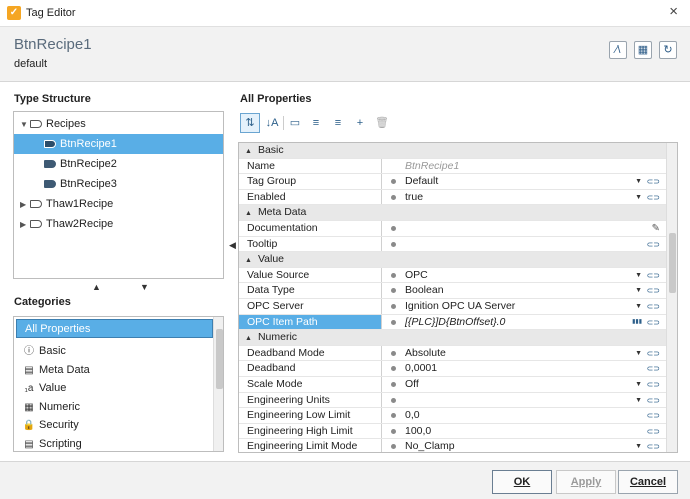  Describe the element at coordinates (118, 144) in the screenshot. I see `tree-item: BtnRecipe1` at that location.